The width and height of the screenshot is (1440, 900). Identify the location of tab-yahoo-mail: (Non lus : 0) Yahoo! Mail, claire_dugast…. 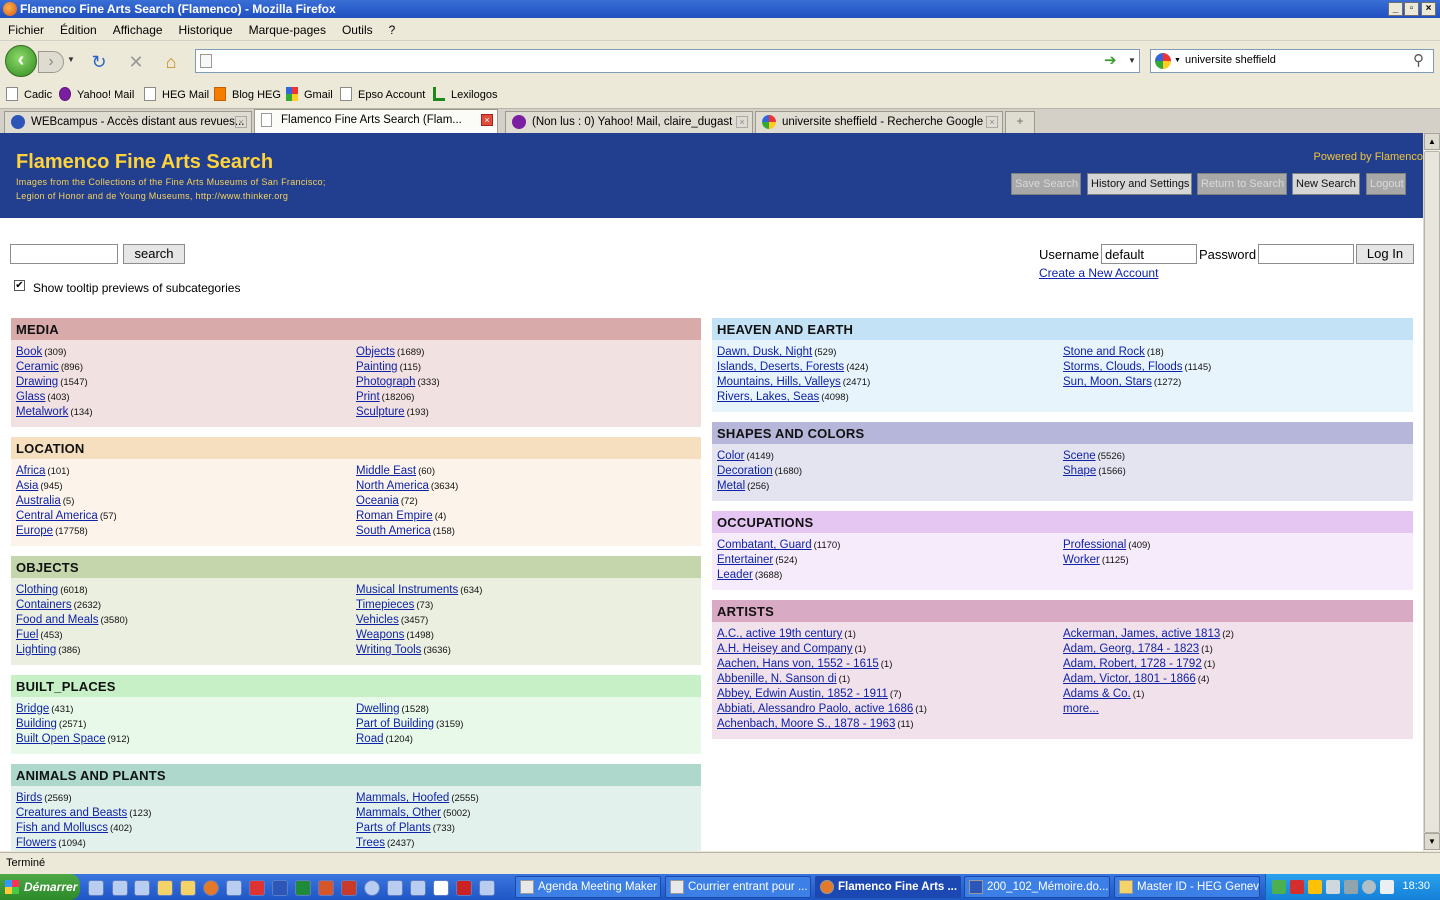
(629, 122).